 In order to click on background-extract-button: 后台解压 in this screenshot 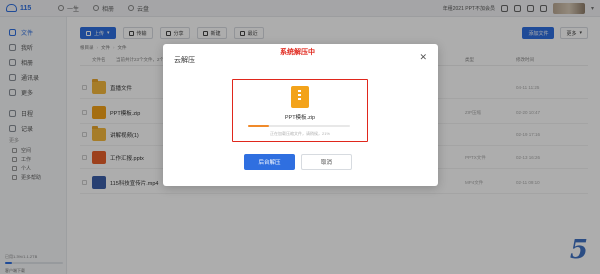, I will do `click(269, 162)`.